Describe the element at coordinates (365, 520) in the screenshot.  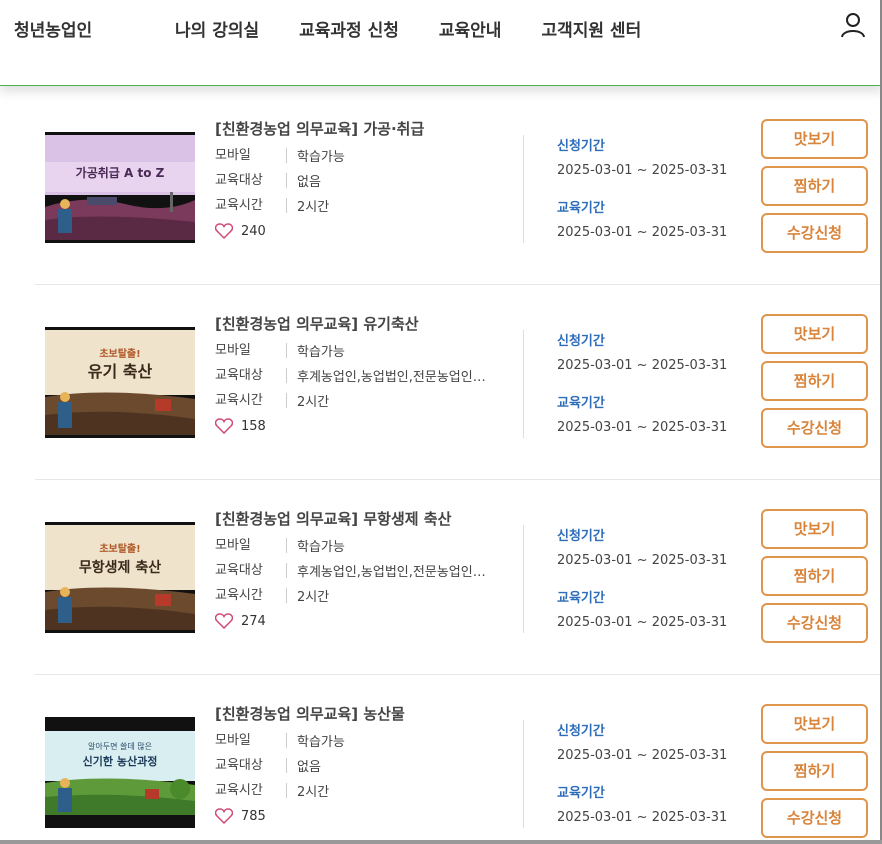
I see `course-title: [친환경농업 의무교육] 무항생제 축산` at that location.